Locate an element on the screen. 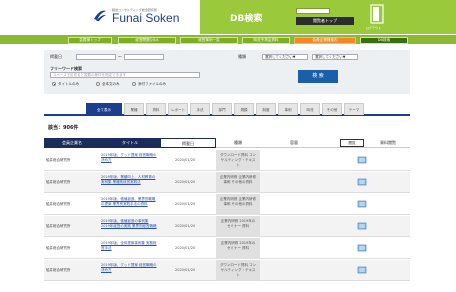  page-title: DB検索 is located at coordinates (246, 19).